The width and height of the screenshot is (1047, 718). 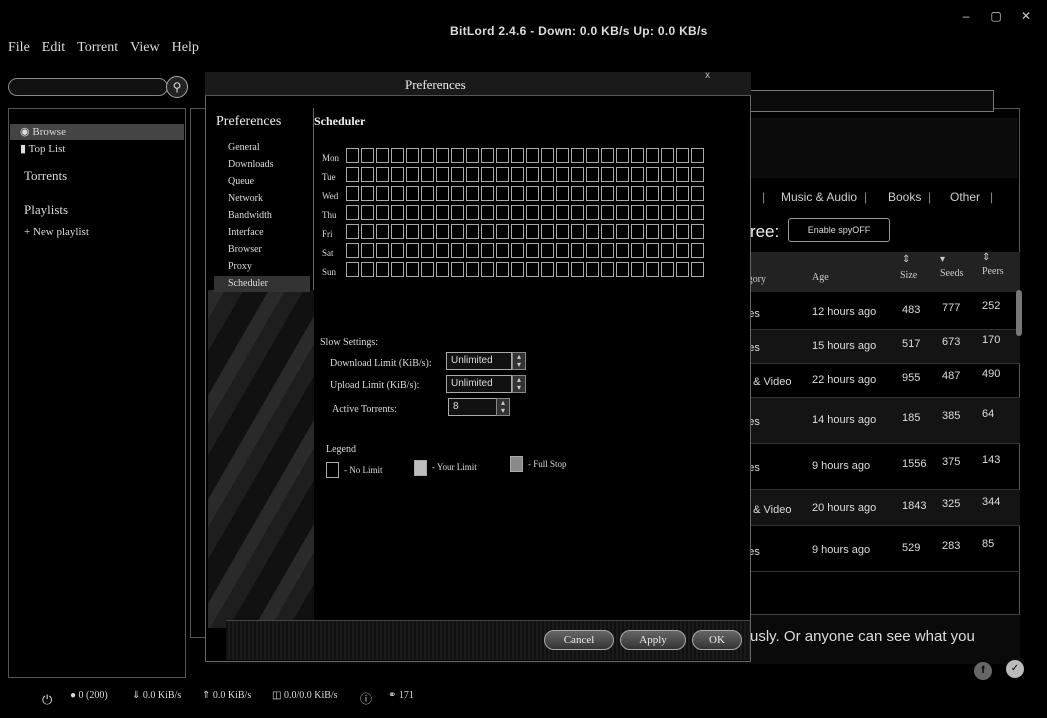 I want to click on apply-button: Apply, so click(x=653, y=640).